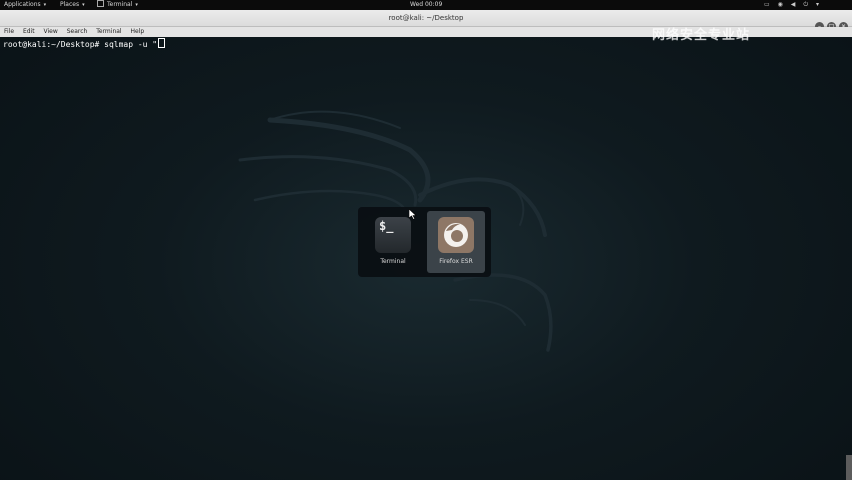  What do you see at coordinates (9, 32) in the screenshot?
I see `menu-file: File` at bounding box center [9, 32].